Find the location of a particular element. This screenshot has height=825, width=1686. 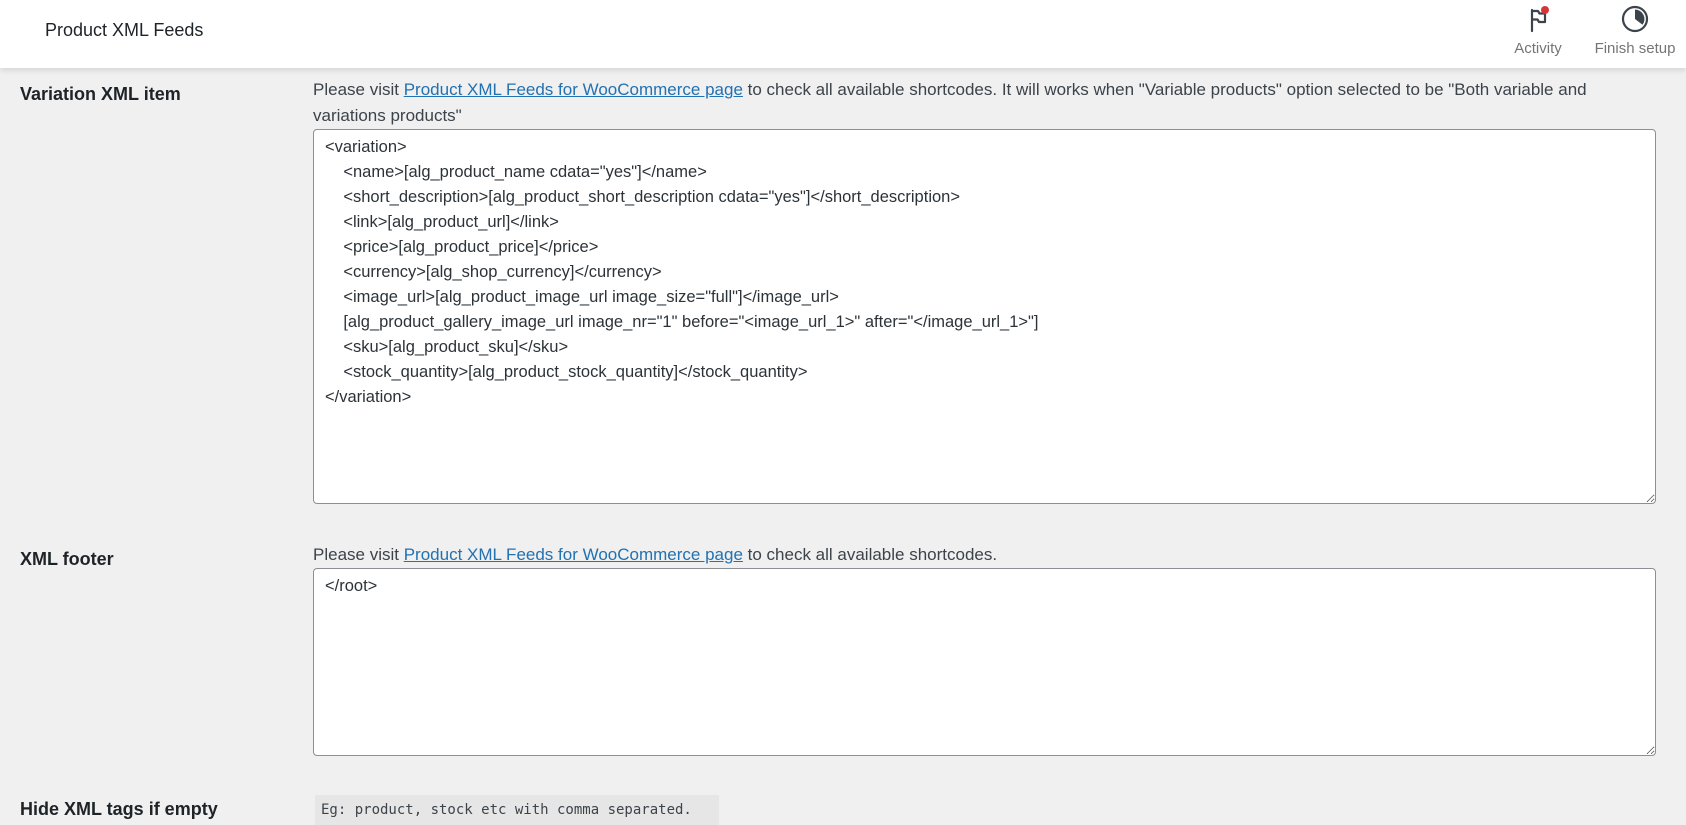

finish-setup-button: Finish setup is located at coordinates (1635, 33).